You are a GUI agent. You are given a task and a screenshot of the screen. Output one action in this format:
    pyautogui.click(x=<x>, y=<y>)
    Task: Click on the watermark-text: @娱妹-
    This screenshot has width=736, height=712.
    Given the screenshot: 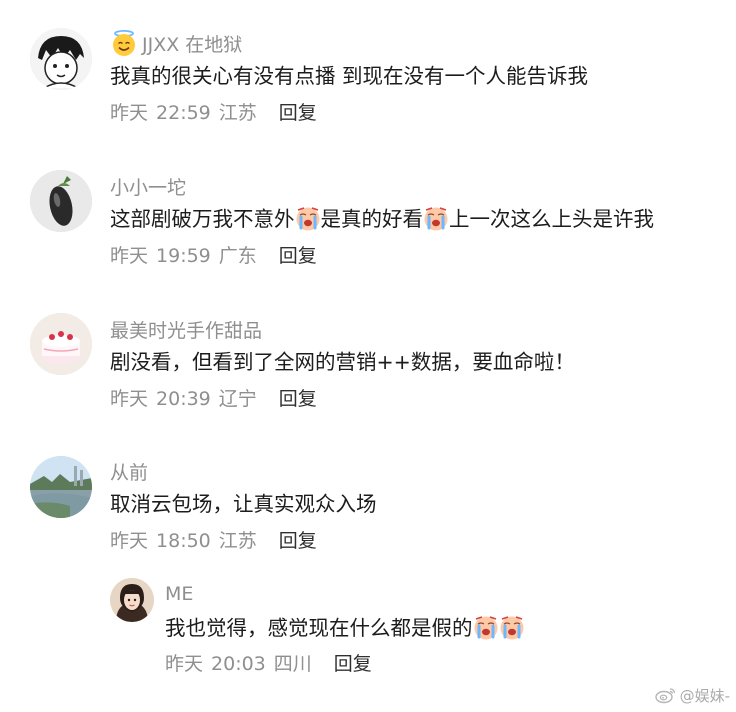 What is the action you would take?
    pyautogui.click(x=704, y=695)
    